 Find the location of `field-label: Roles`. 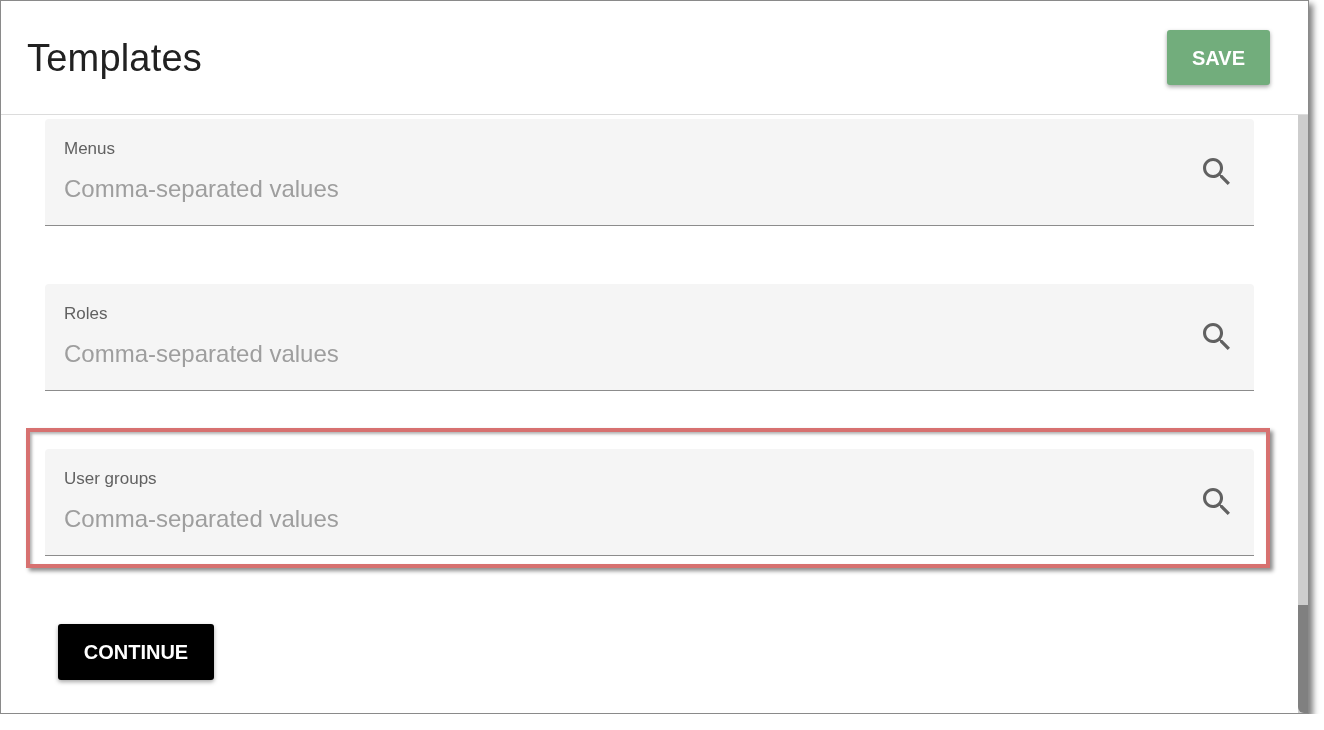

field-label: Roles is located at coordinates (86, 314).